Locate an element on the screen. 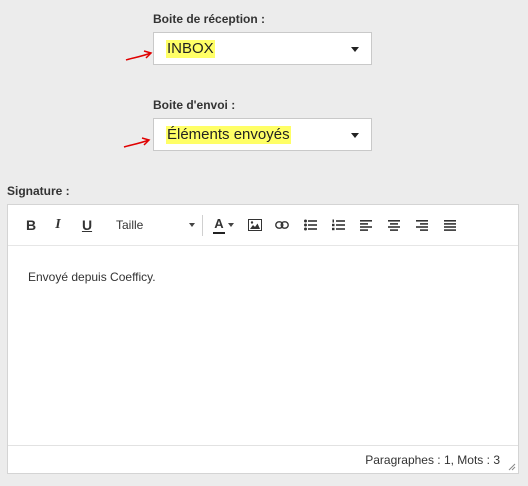  align-center-icon is located at coordinates (394, 225).